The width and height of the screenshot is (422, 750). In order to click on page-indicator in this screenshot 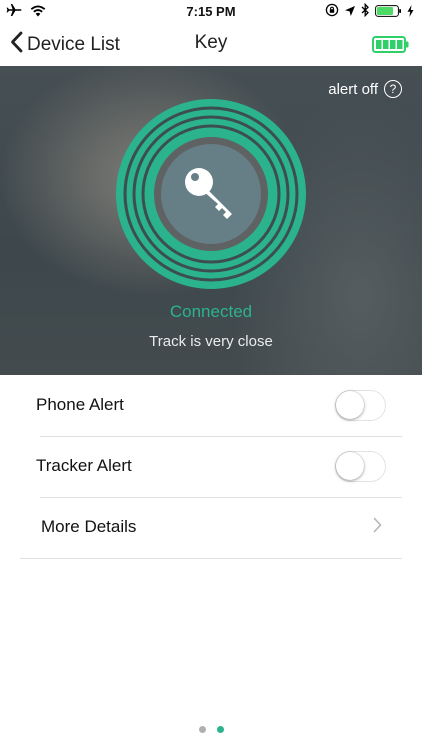, I will do `click(211, 729)`.